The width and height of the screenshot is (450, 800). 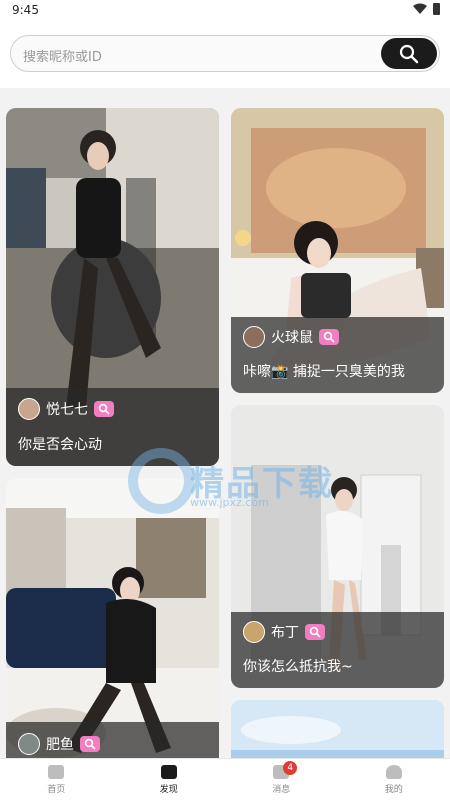 I want to click on tab-label: 消息, so click(x=281, y=789).